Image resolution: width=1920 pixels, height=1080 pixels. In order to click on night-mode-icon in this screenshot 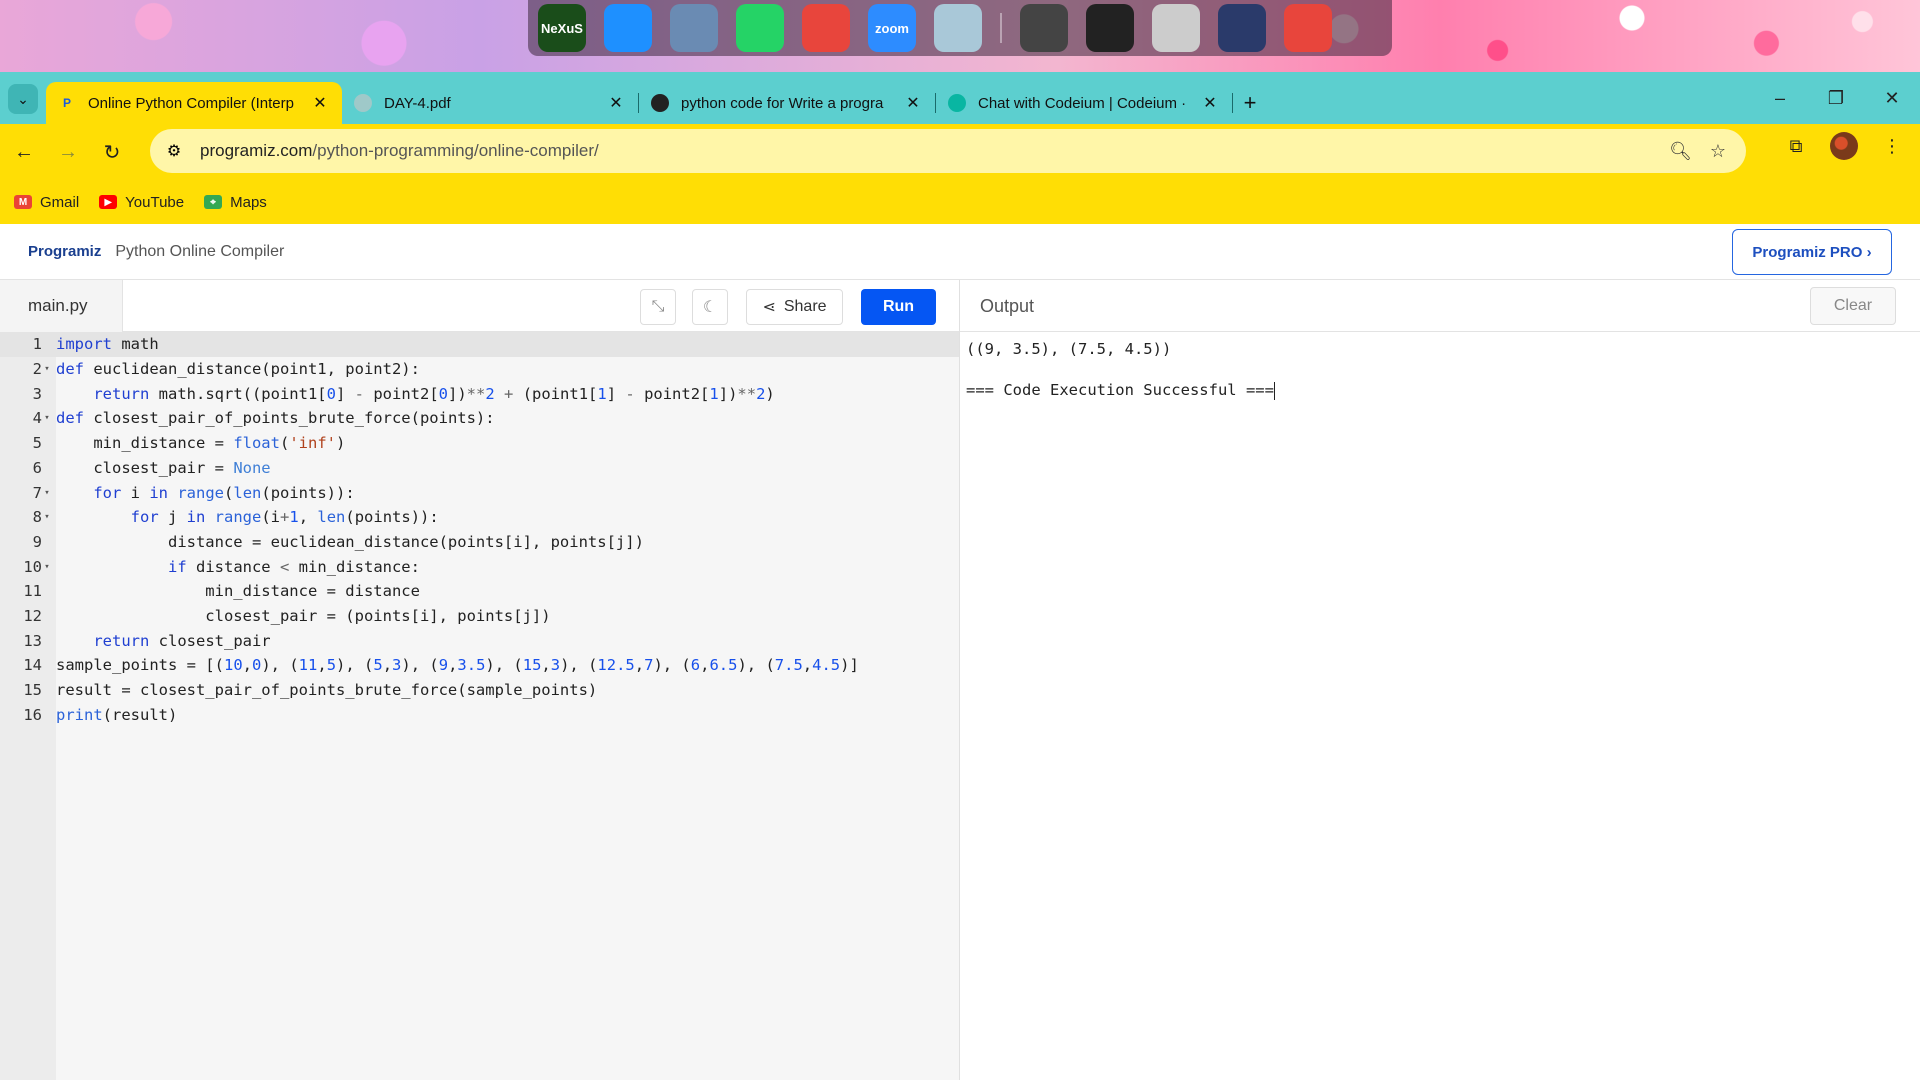, I will do `click(1242, 28)`.